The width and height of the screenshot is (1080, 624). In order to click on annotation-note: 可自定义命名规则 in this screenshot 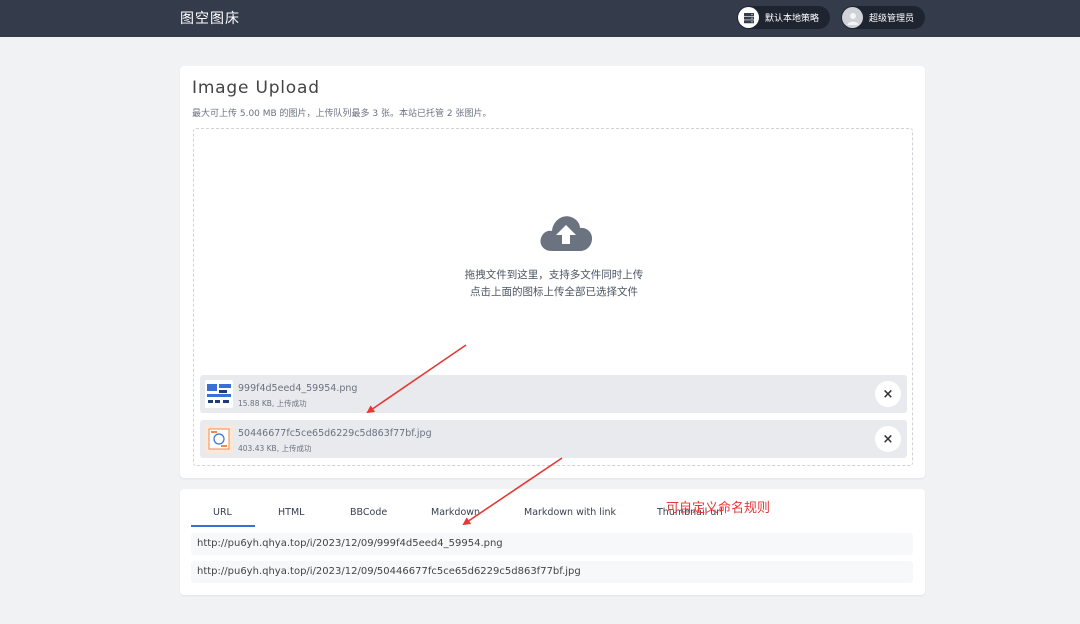, I will do `click(718, 508)`.